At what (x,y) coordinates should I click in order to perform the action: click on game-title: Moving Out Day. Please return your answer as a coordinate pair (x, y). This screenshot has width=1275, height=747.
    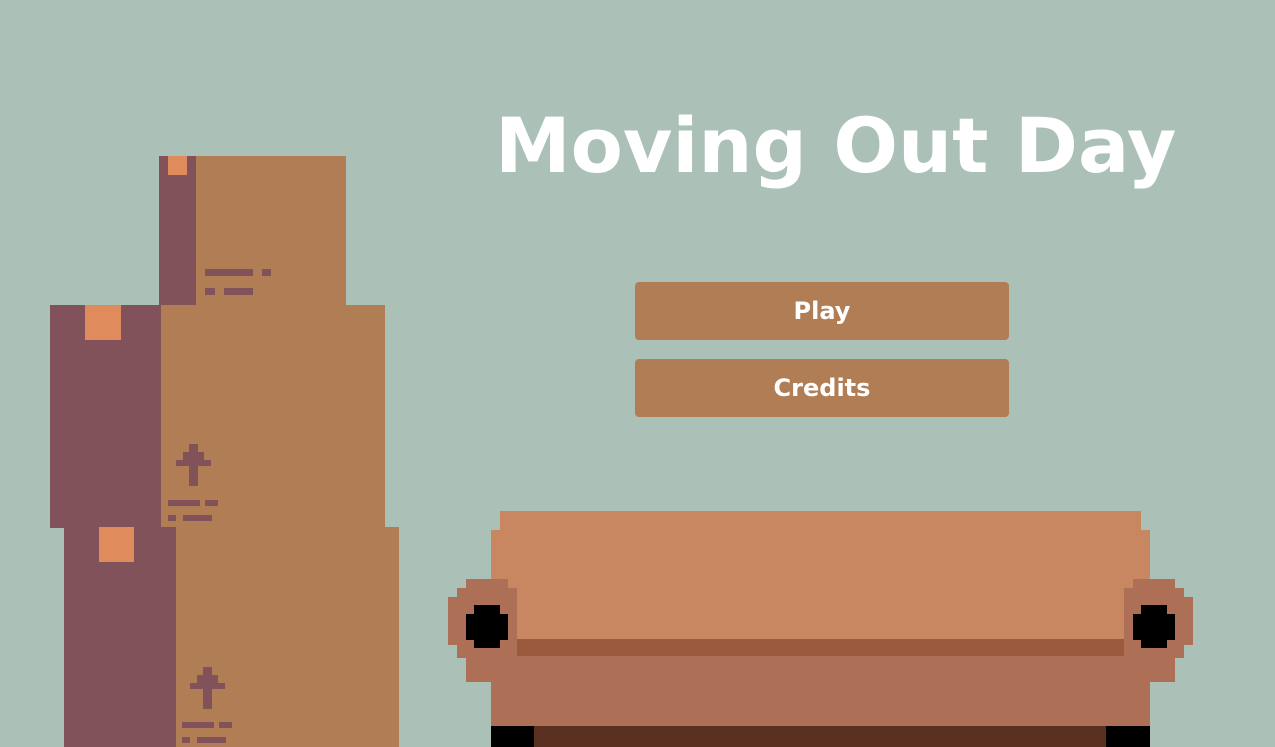
    Looking at the image, I should click on (836, 145).